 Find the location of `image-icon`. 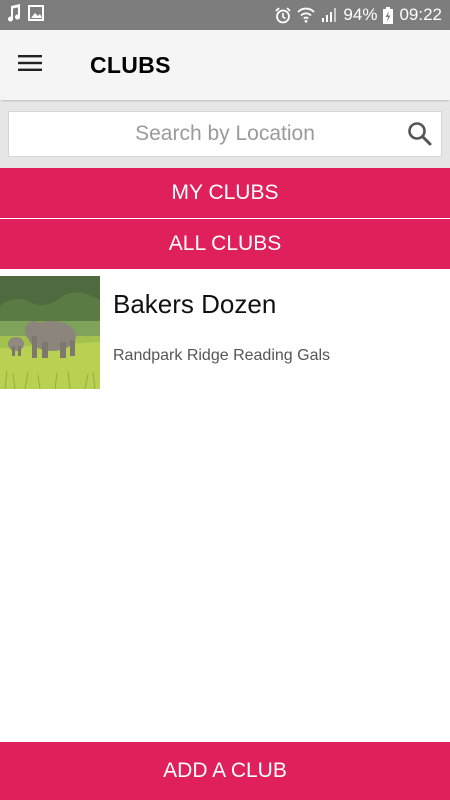

image-icon is located at coordinates (36, 15).